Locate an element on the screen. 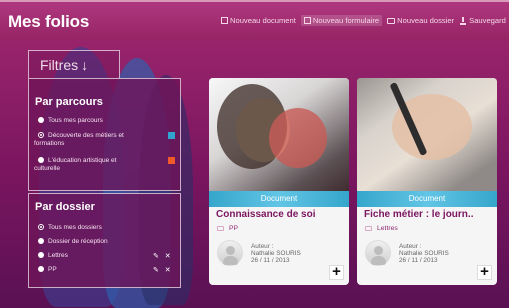 The width and height of the screenshot is (509, 308). new-folder-button: Nouveau dossier is located at coordinates (420, 20).